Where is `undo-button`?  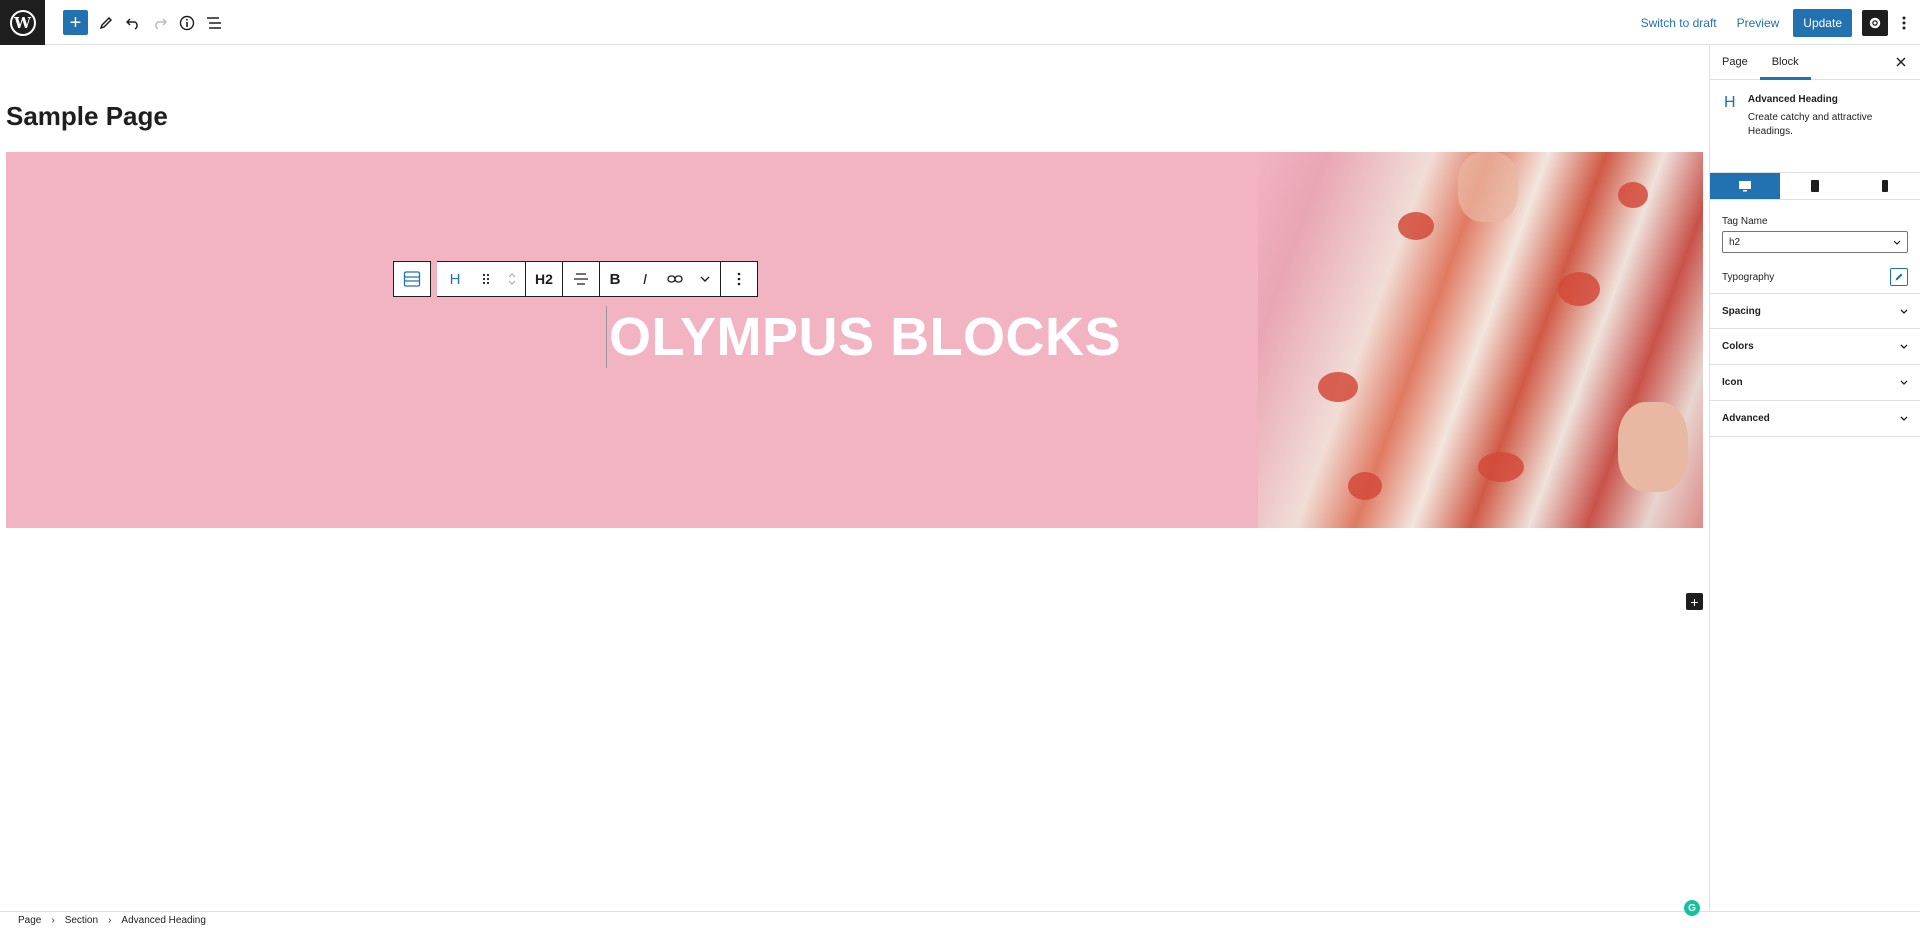
undo-button is located at coordinates (133, 23).